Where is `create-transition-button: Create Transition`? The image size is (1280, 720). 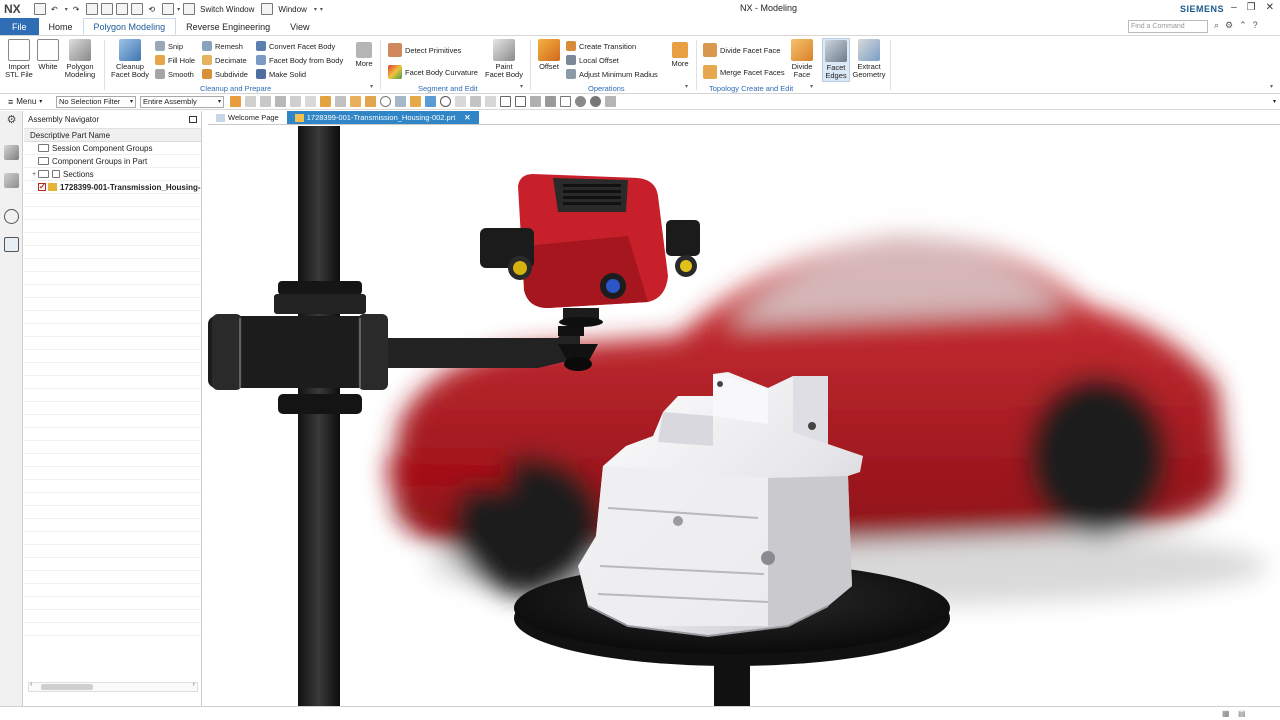 create-transition-button: Create Transition is located at coordinates (601, 46).